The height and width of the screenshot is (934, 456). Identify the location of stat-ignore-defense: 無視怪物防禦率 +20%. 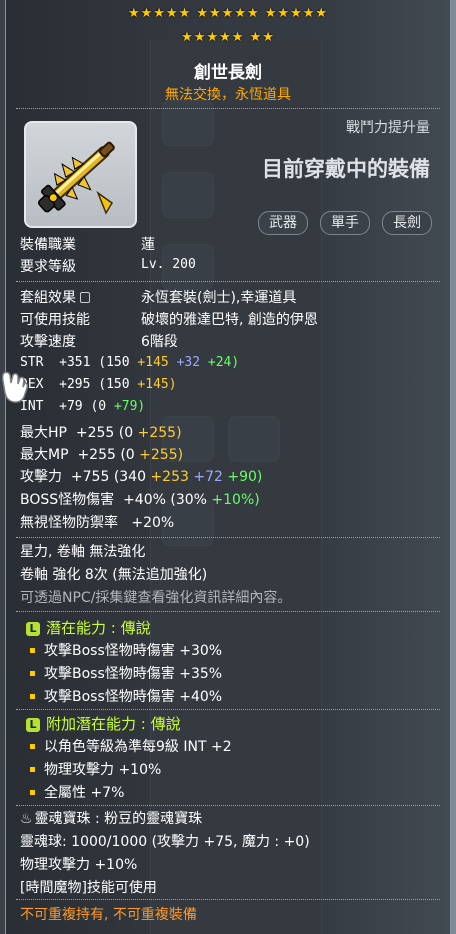
(97, 523).